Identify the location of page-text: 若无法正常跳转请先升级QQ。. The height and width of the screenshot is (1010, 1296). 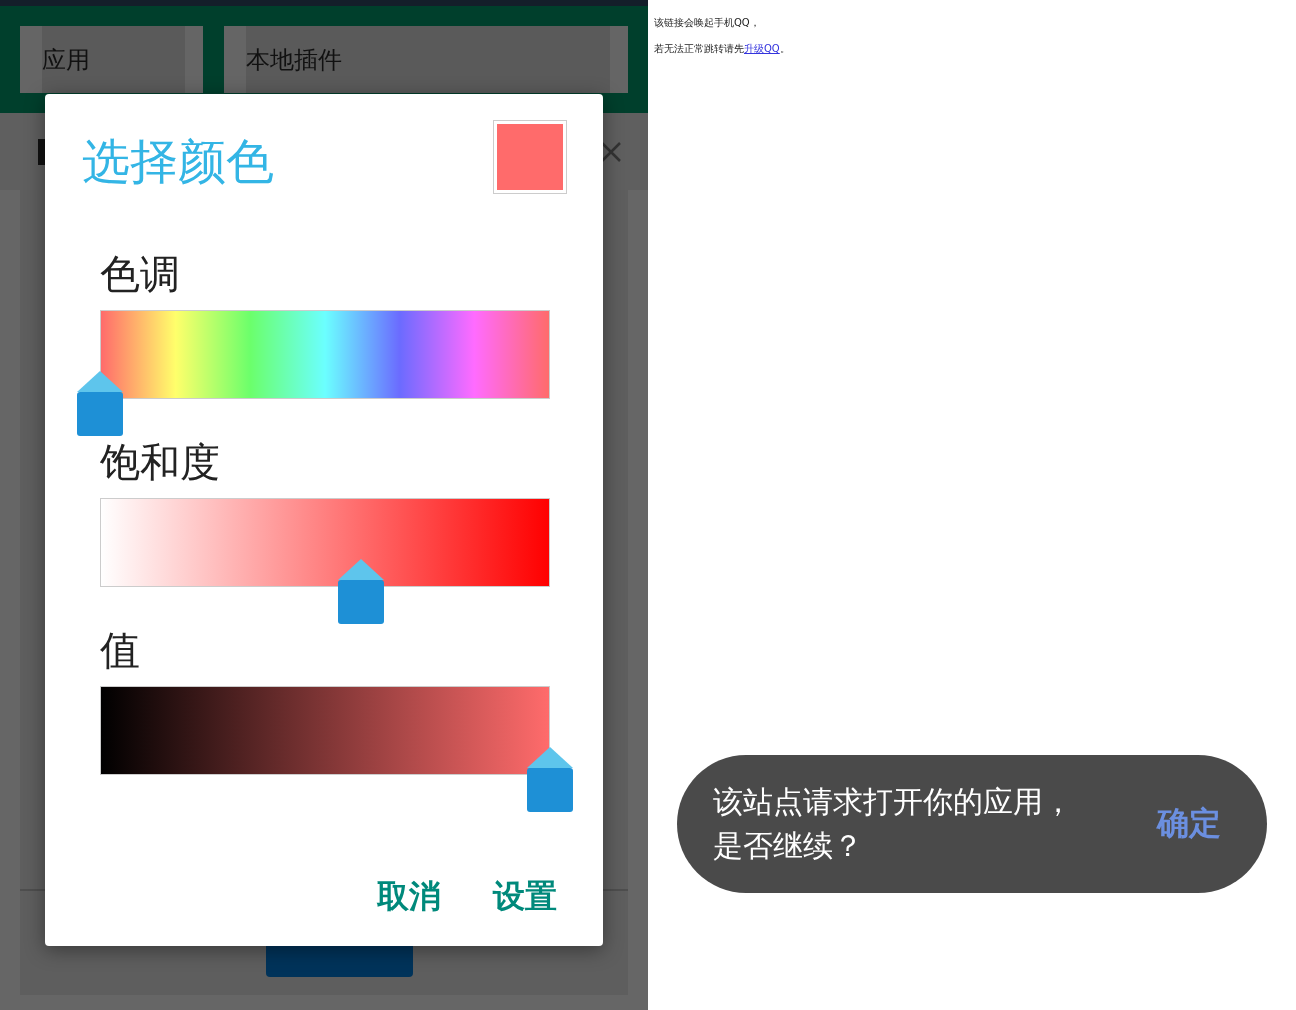
(722, 49).